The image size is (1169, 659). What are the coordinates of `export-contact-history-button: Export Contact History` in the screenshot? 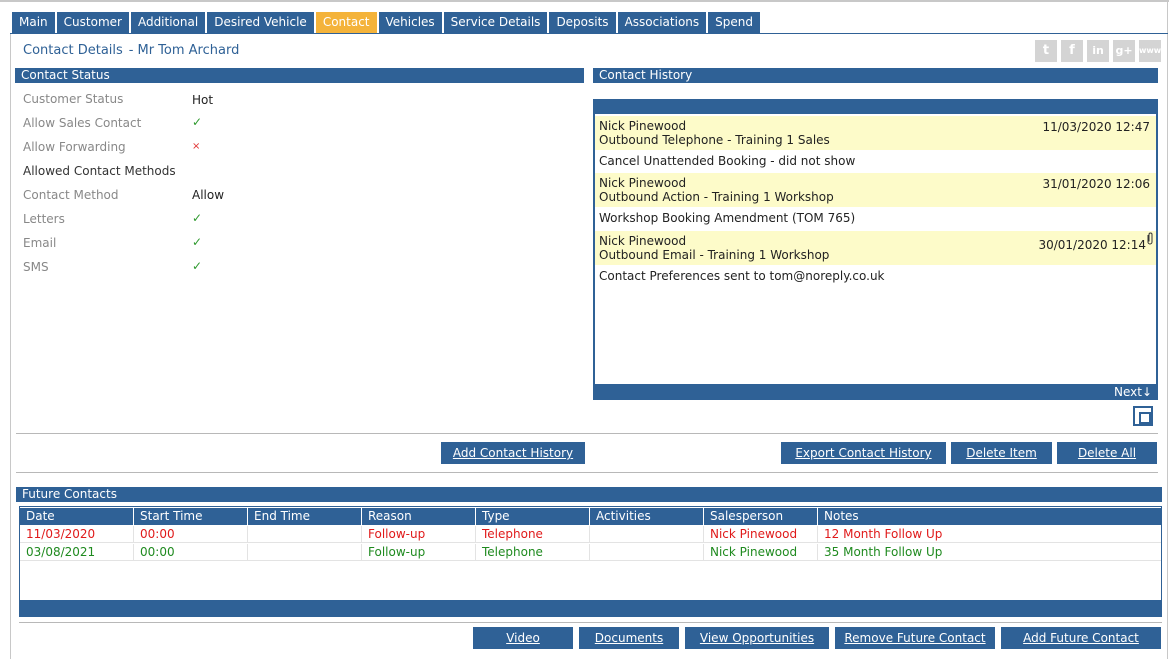 It's located at (863, 453).